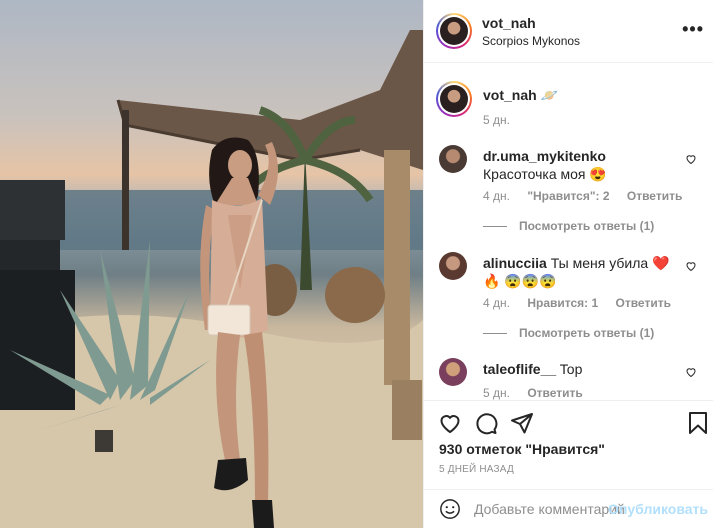 The image size is (713, 528). Describe the element at coordinates (522, 423) in the screenshot. I see `share-paper-plane-icon` at that location.